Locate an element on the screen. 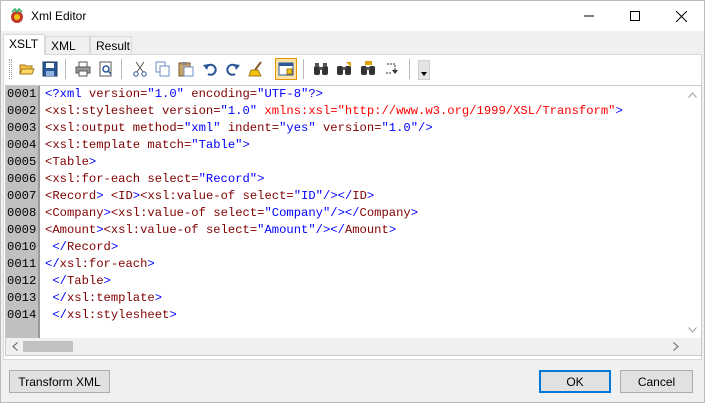 This screenshot has width=705, height=403. maximize-icon is located at coordinates (635, 16).